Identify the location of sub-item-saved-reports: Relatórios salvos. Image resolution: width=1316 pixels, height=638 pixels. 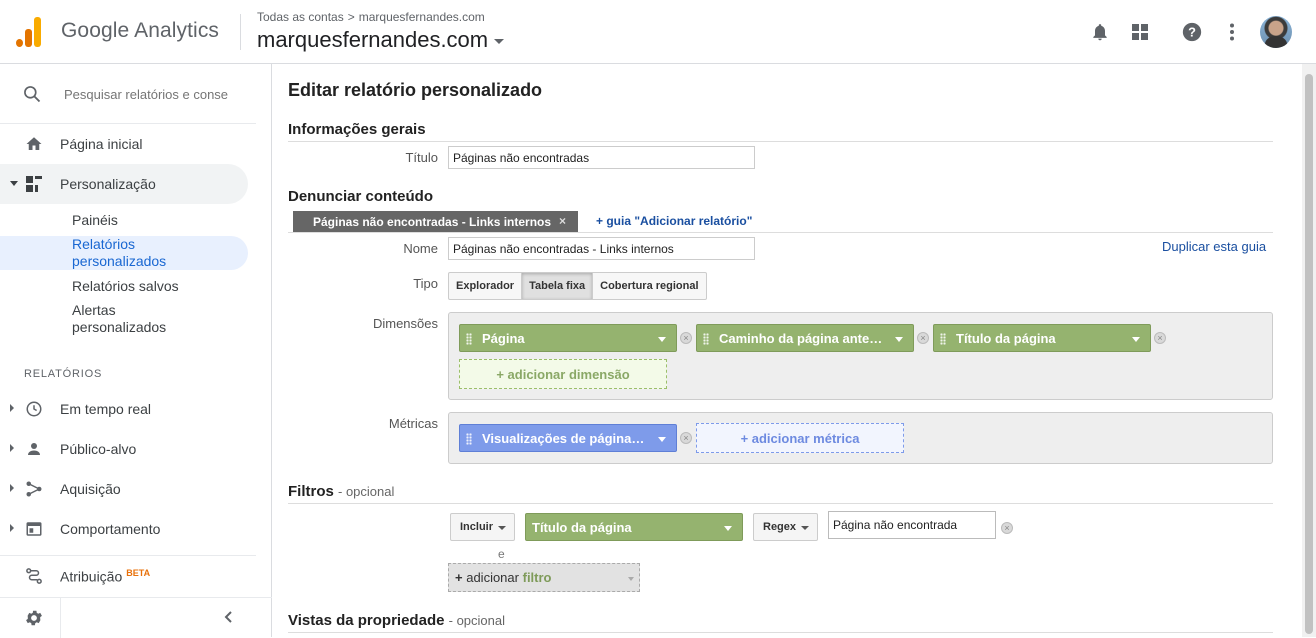
(125, 286).